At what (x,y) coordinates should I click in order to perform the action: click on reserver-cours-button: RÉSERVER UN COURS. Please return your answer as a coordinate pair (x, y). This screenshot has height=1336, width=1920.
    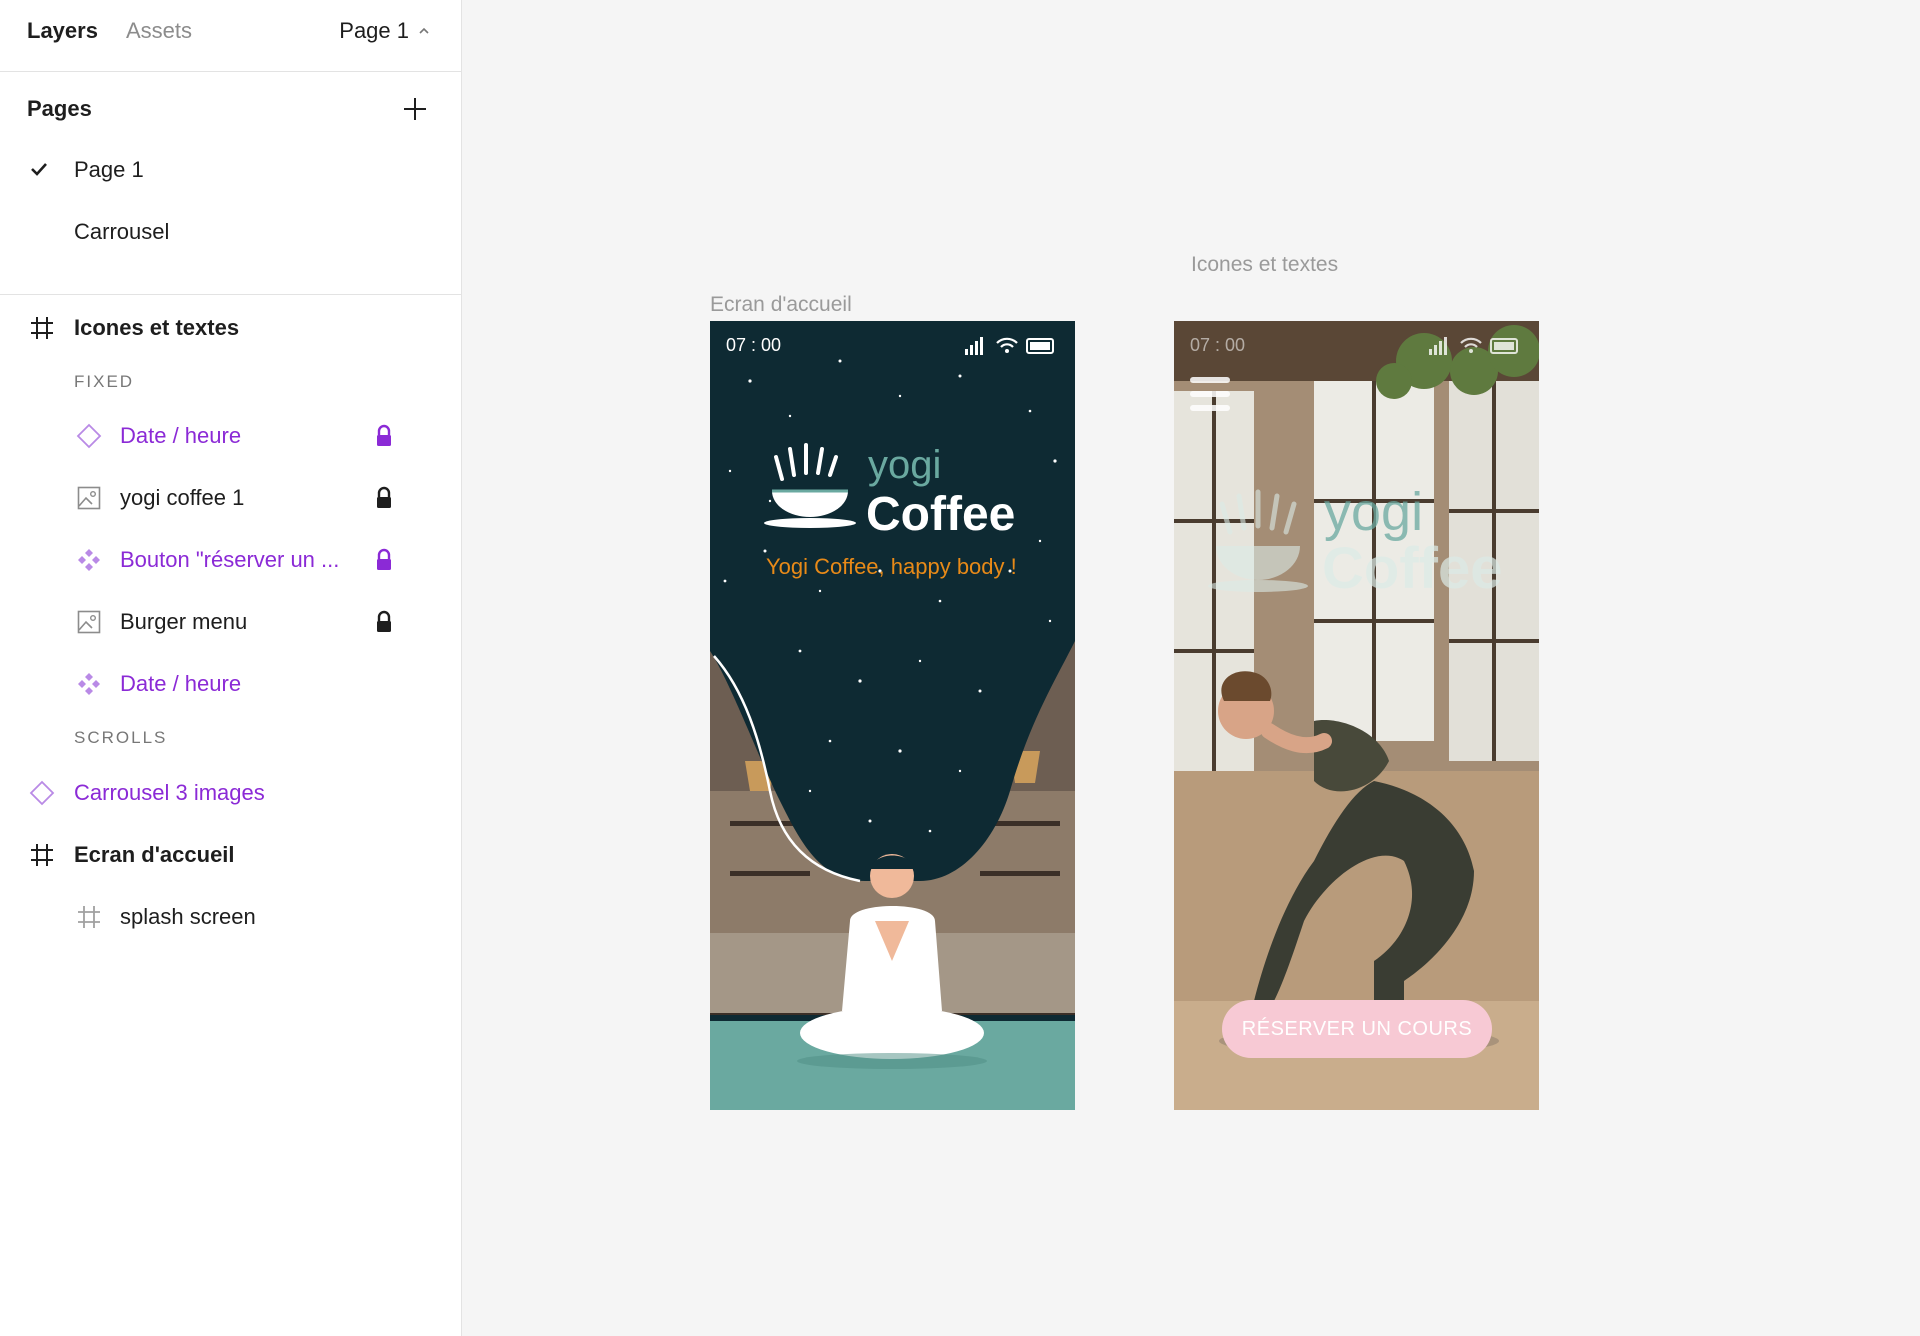
    Looking at the image, I should click on (1357, 1029).